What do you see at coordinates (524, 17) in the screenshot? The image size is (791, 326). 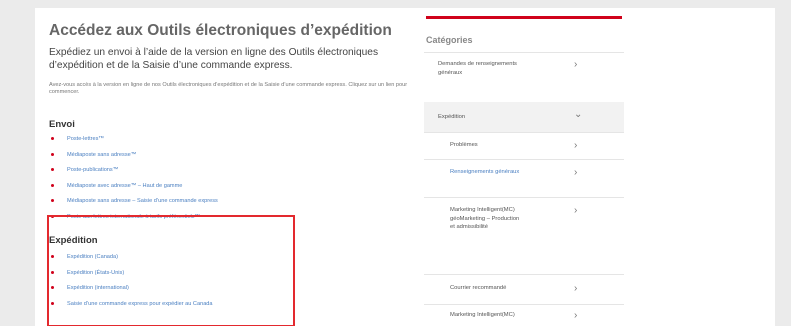 I see `accent-bar` at bounding box center [524, 17].